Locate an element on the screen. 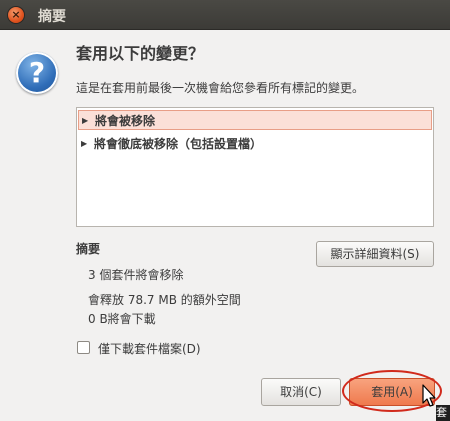 The width and height of the screenshot is (450, 421). summary-line: 0 B將會下載 is located at coordinates (122, 319).